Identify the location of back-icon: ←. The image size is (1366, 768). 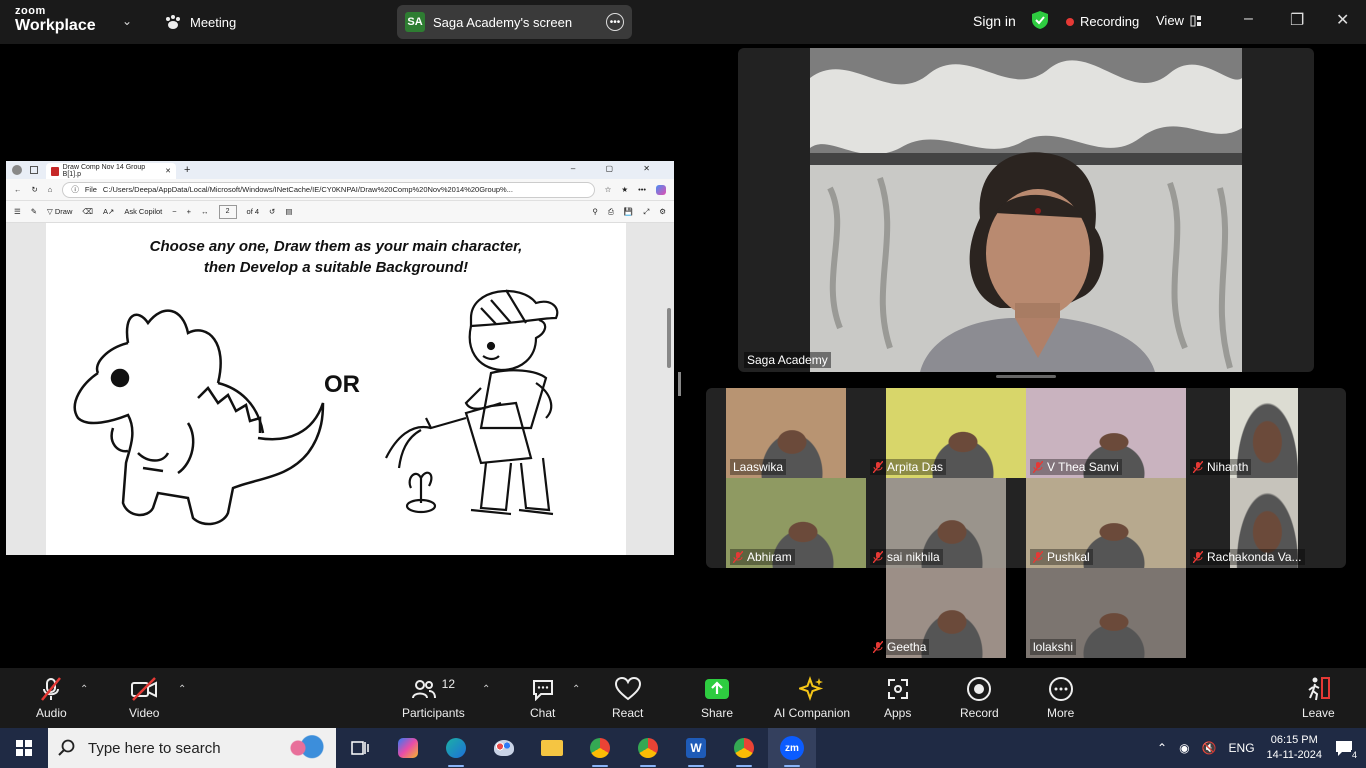
(18, 189).